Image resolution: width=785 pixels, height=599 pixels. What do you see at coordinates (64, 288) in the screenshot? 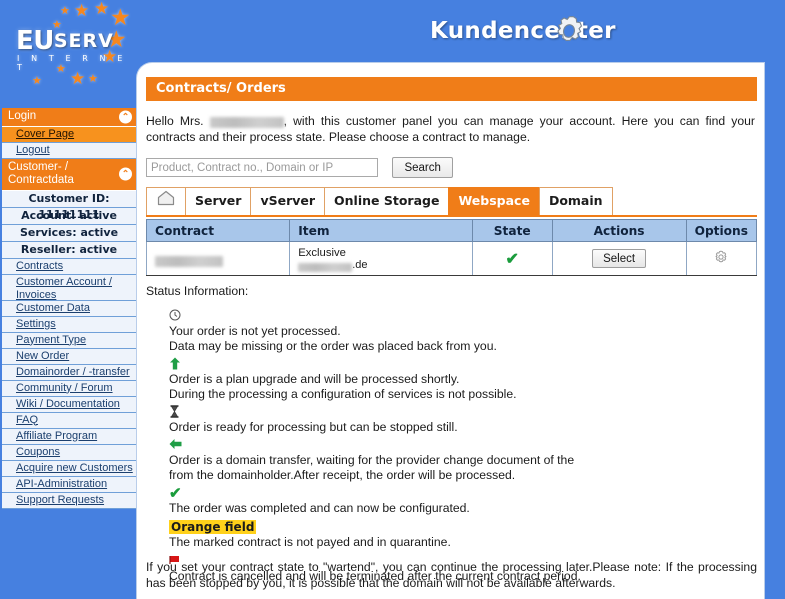
I see `sidebar-item-label: Customer Account / Invoices` at bounding box center [64, 288].